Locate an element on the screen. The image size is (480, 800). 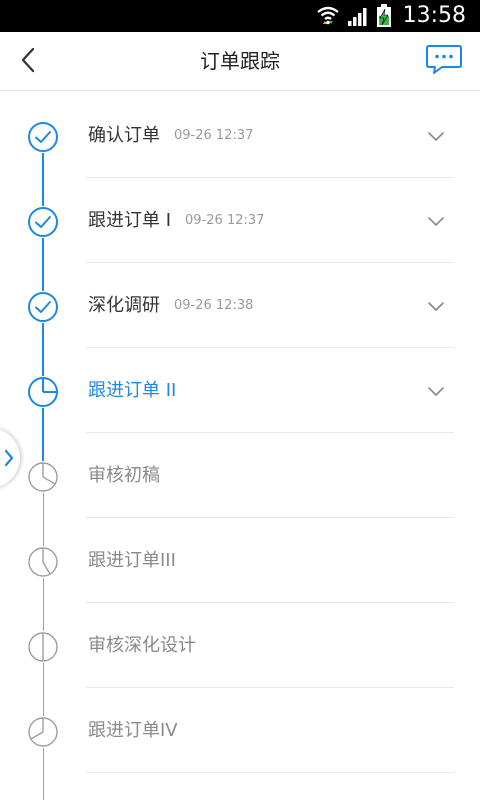
timeline-step: 跟进订单III is located at coordinates (240, 560).